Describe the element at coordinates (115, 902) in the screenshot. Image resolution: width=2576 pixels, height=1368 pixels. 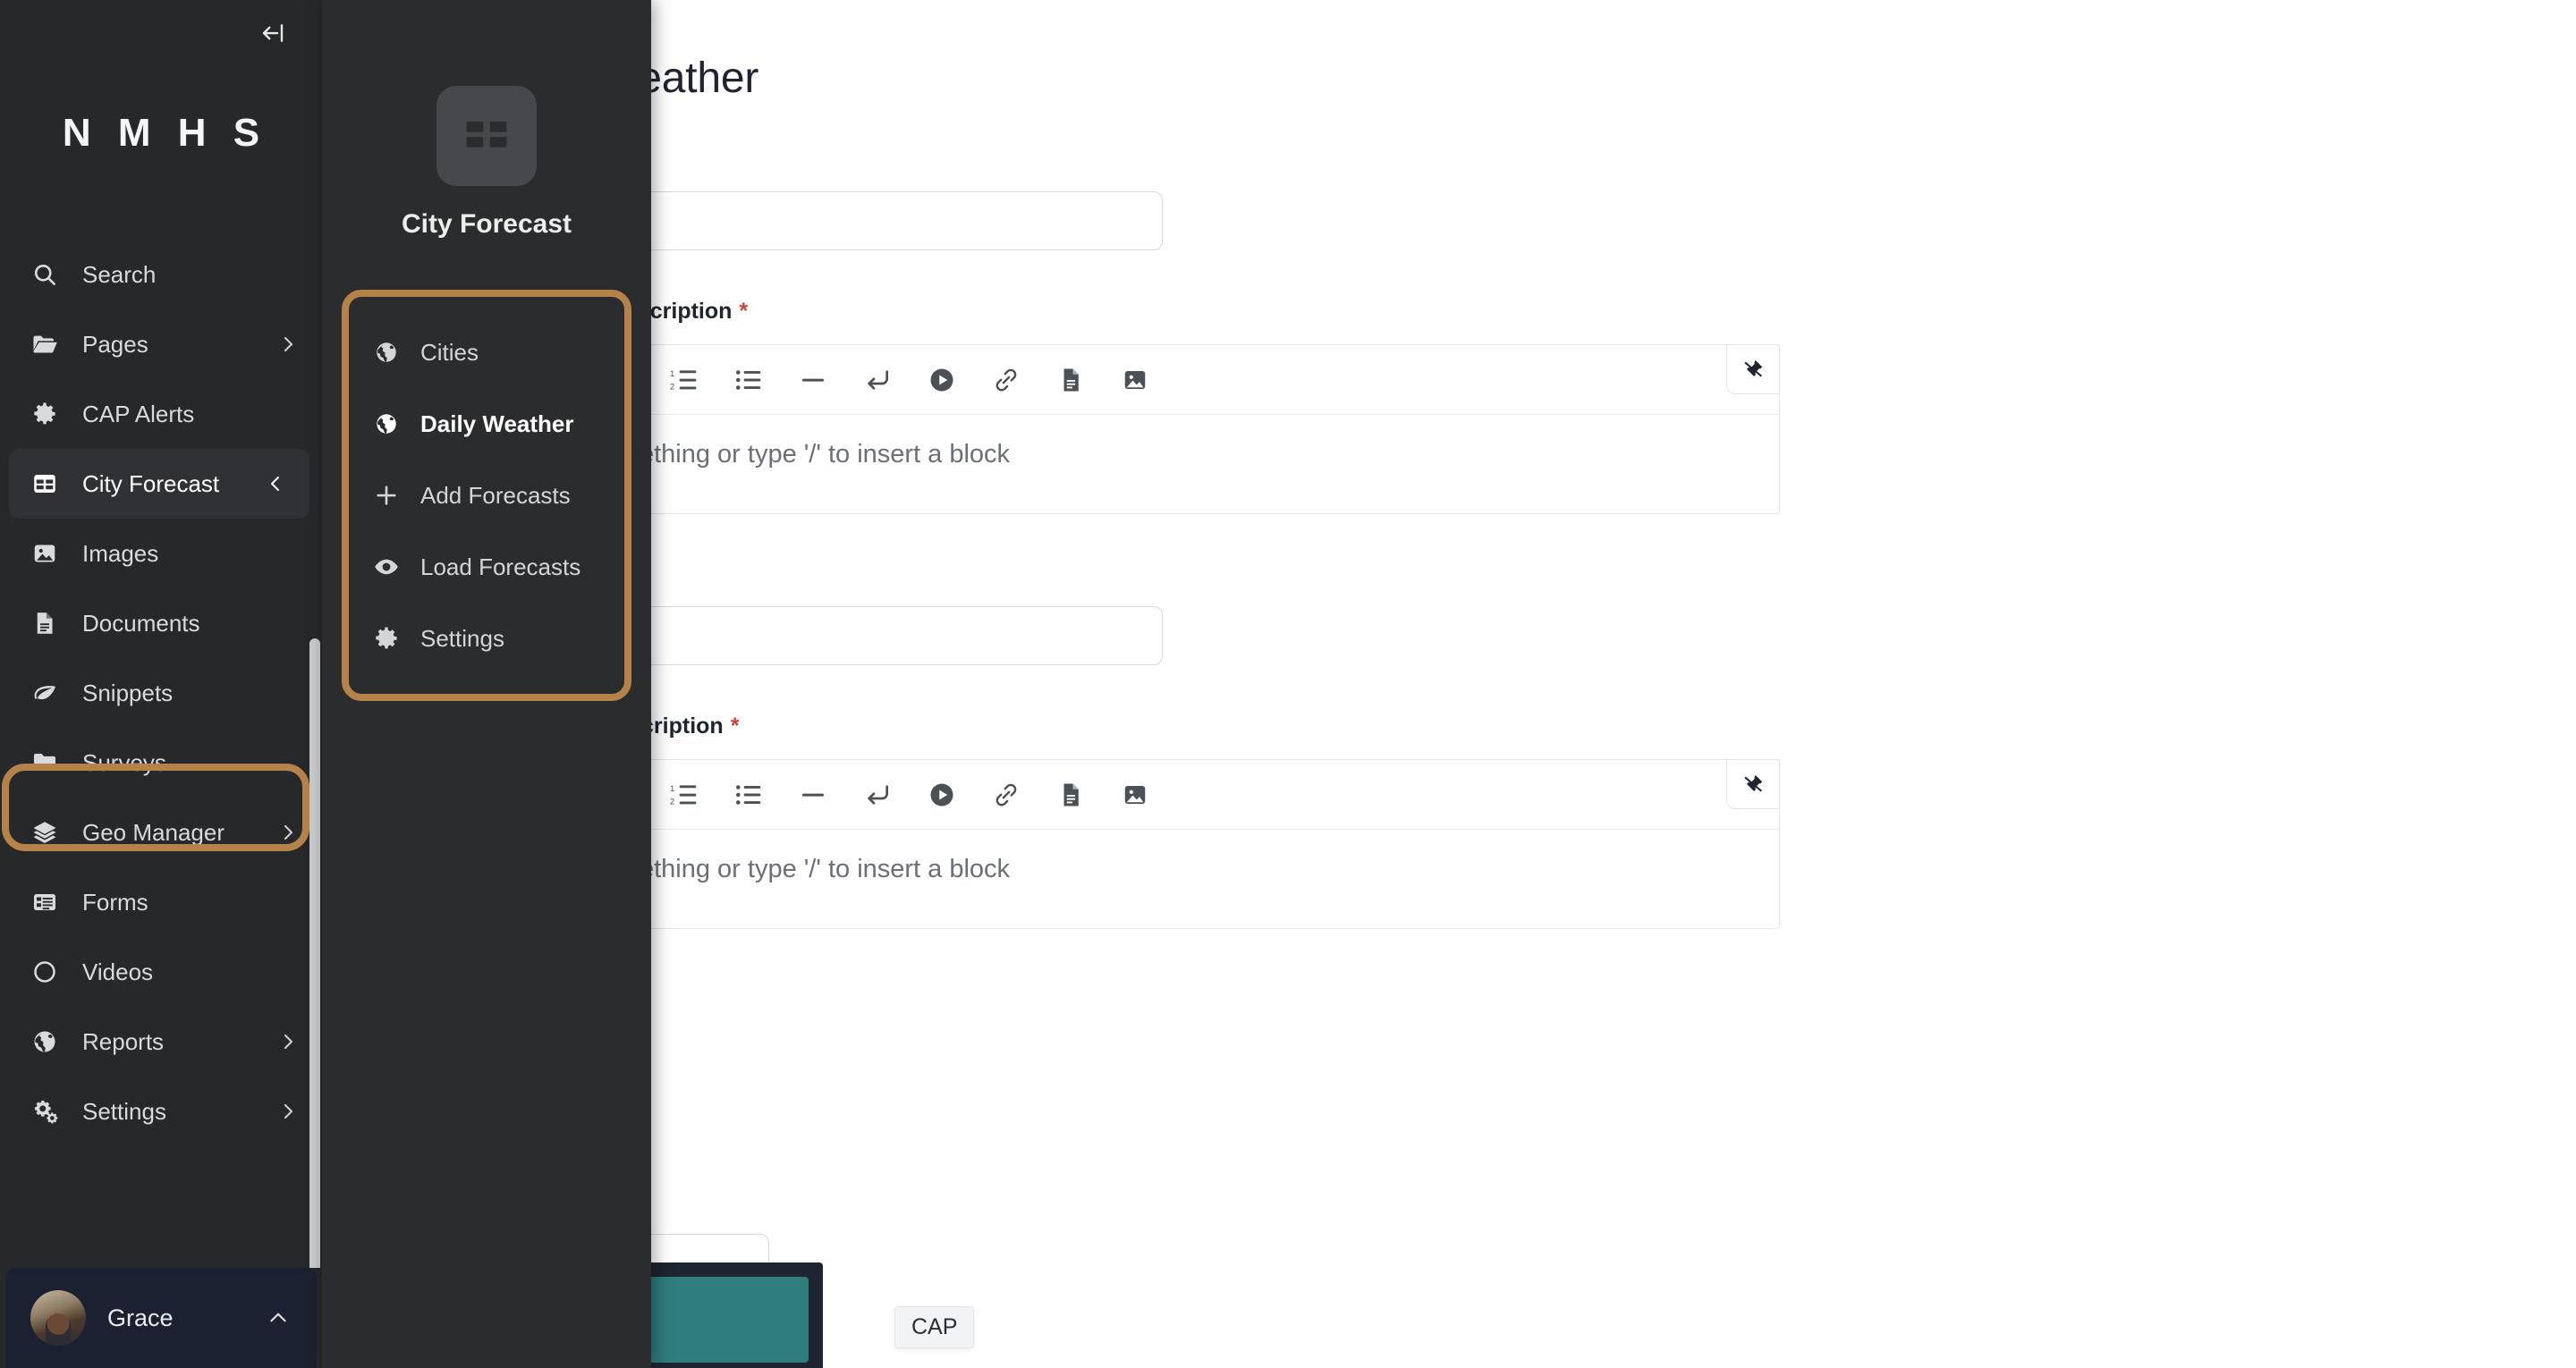
I see `sidebar-item-label: Forms` at that location.